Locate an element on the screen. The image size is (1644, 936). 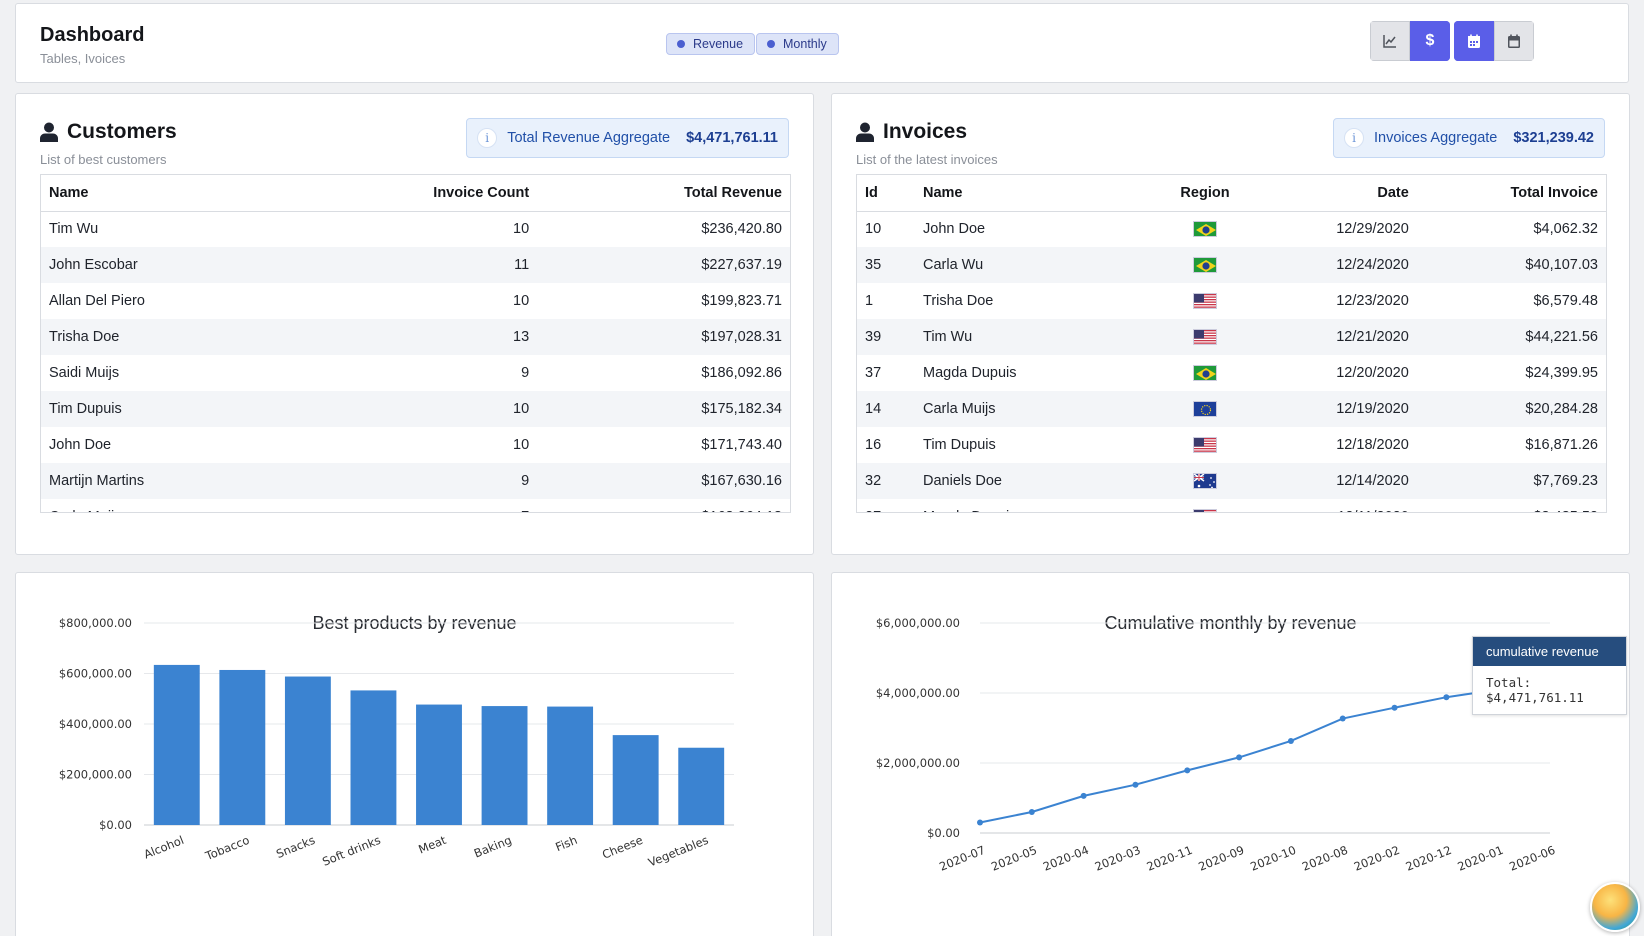
customer-name: Tim Wu is located at coordinates (74, 229).